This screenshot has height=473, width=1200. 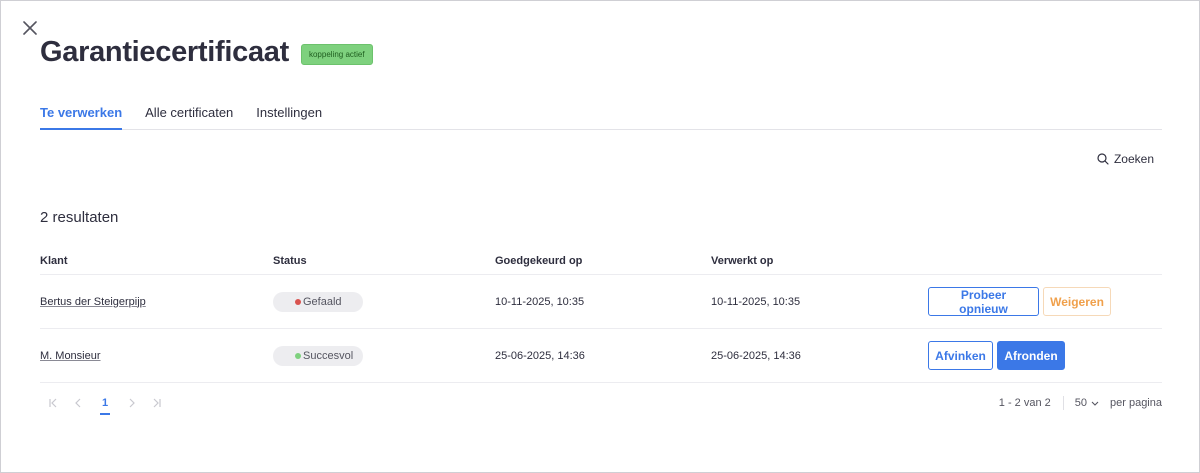 I want to click on approved-date: 25-06-2025, 14:36, so click(x=540, y=355).